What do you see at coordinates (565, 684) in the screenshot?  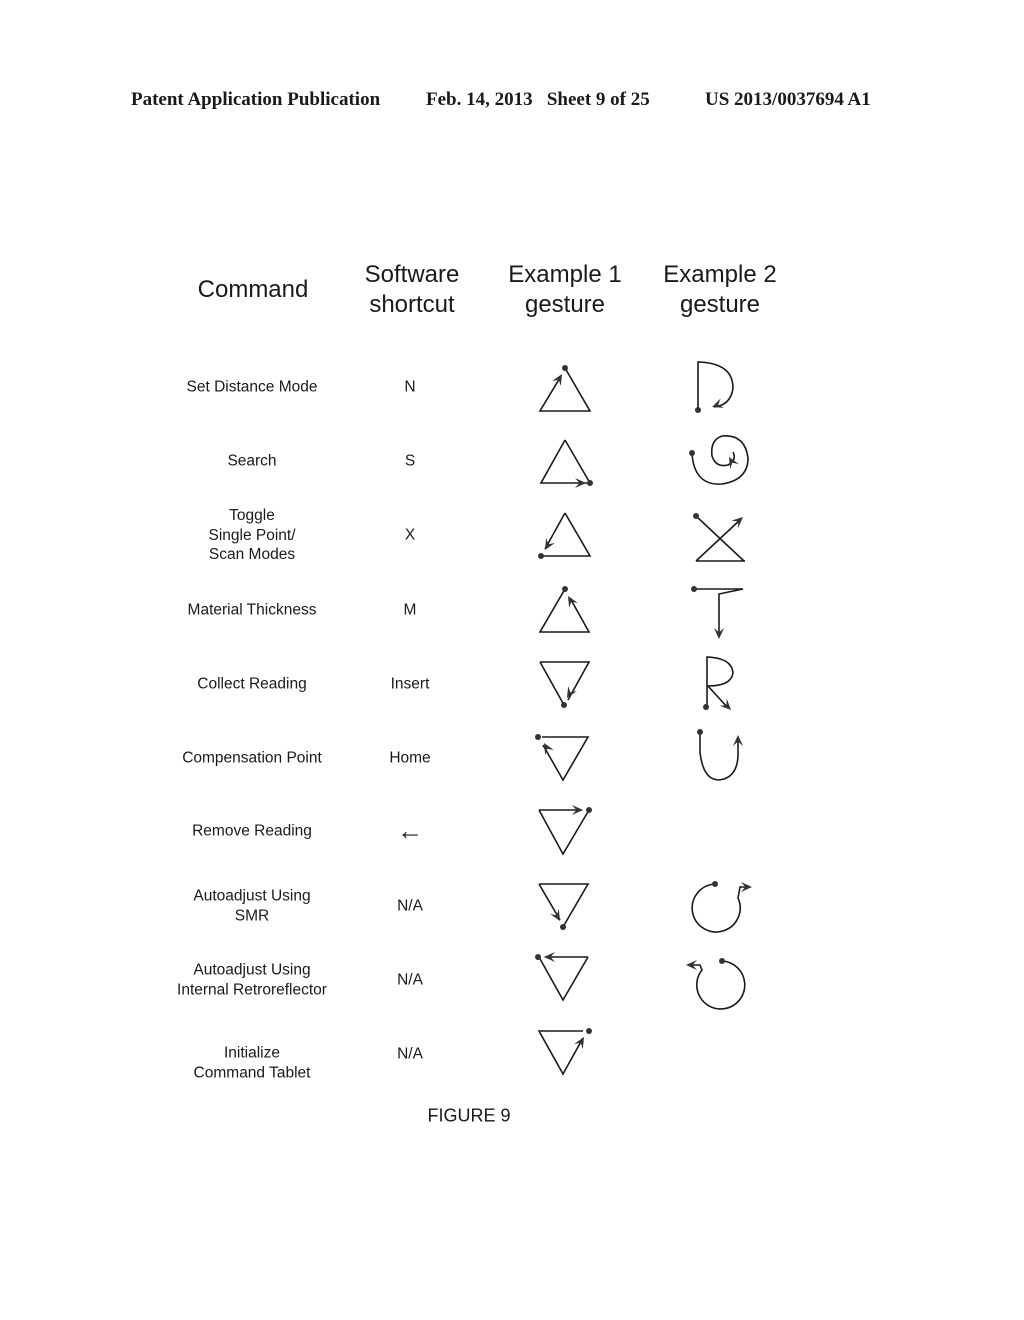 I see `gesture-triangle-down-end-bottom-arrow-down-left-icon` at bounding box center [565, 684].